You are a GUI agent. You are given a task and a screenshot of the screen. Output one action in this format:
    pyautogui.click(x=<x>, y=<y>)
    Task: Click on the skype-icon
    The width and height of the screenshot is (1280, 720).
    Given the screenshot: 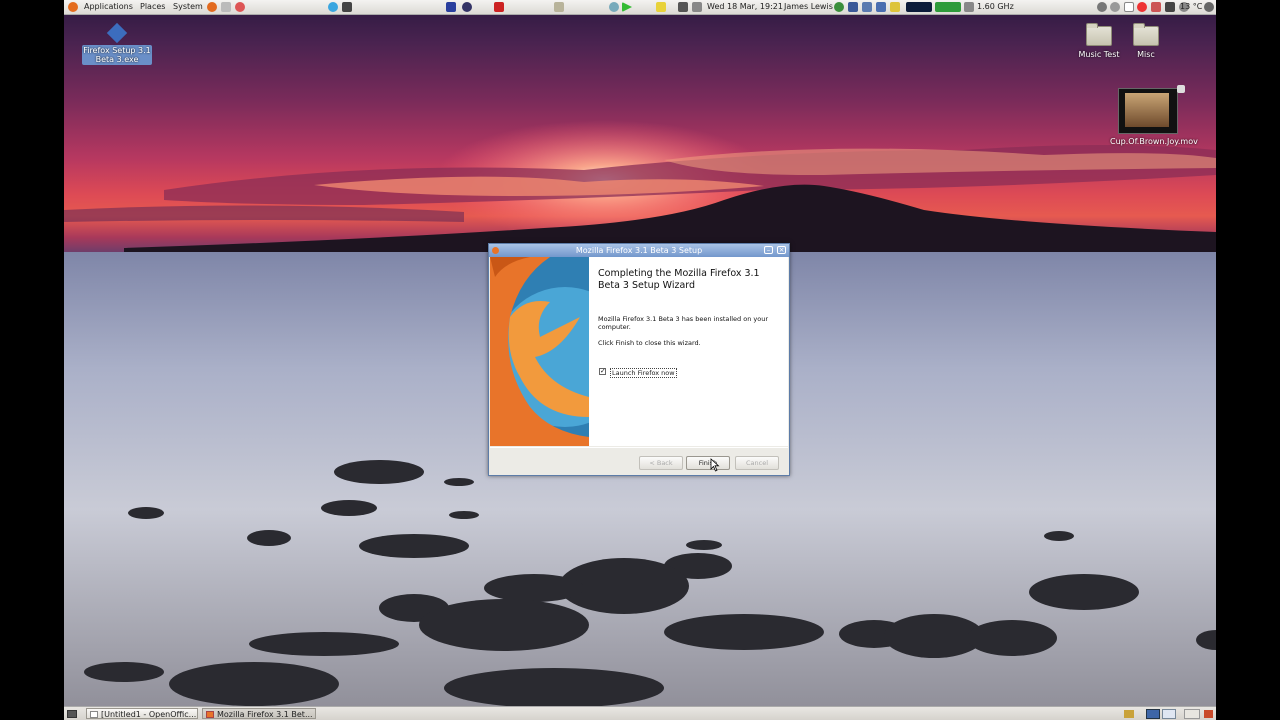 What is the action you would take?
    pyautogui.click(x=333, y=7)
    